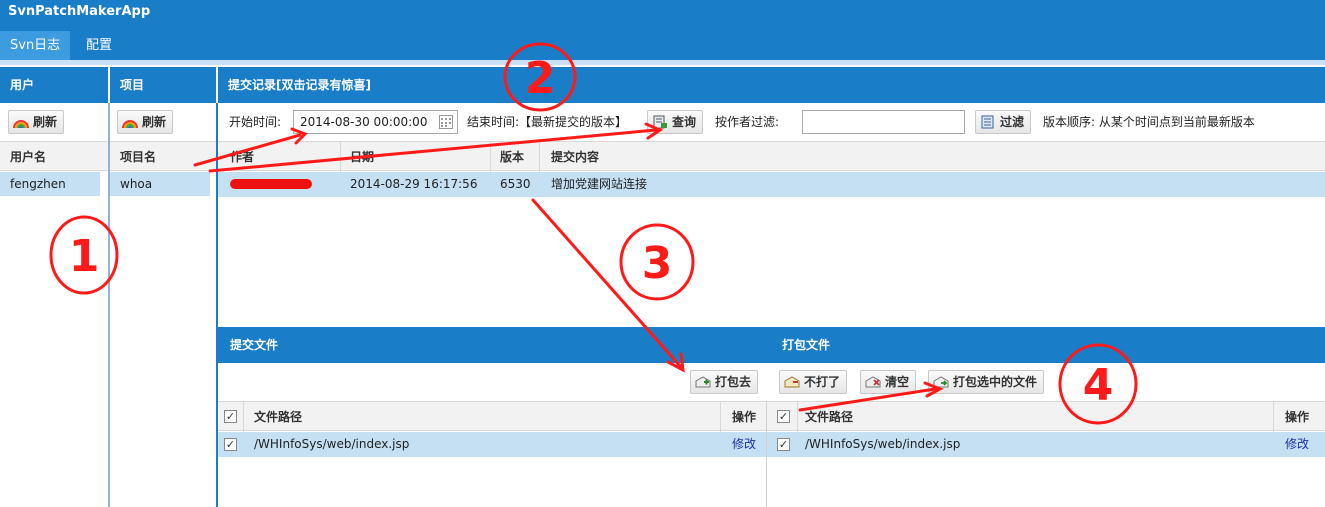  I want to click on package-files-col-action: 操作, so click(1297, 417).